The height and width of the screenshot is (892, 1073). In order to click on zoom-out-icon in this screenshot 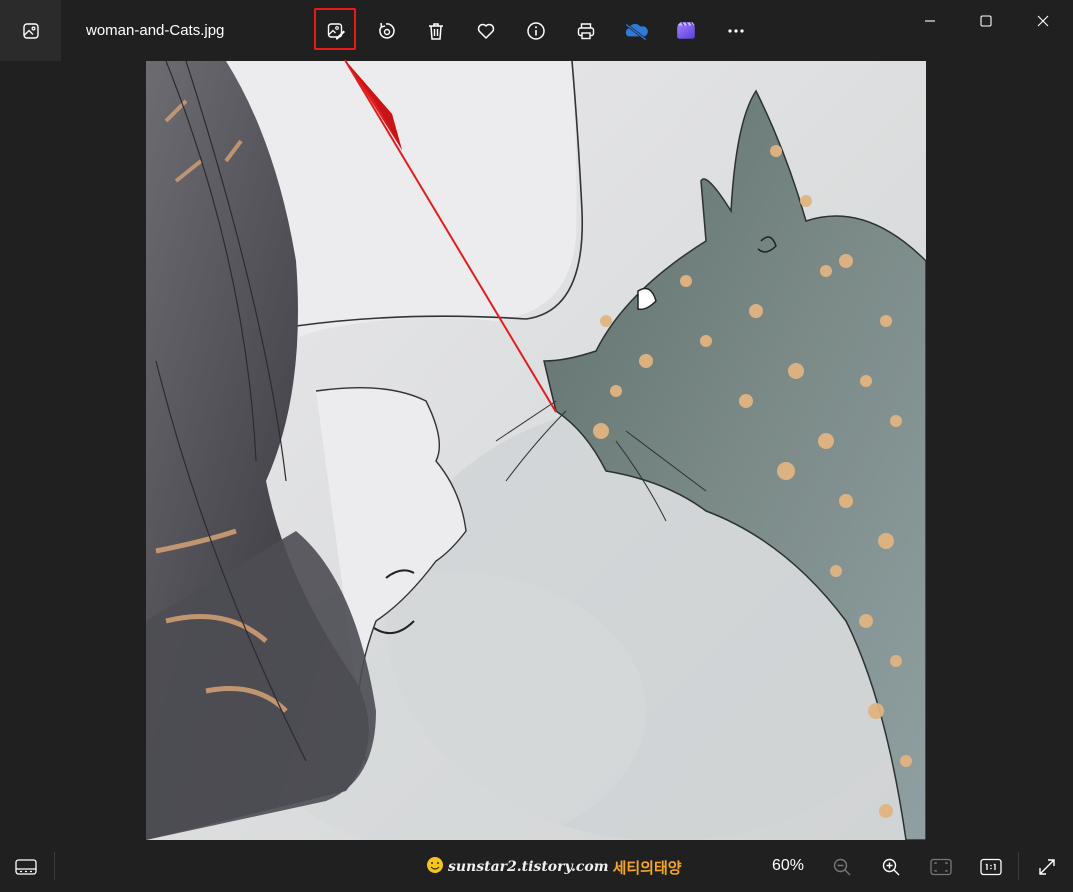, I will do `click(842, 867)`.